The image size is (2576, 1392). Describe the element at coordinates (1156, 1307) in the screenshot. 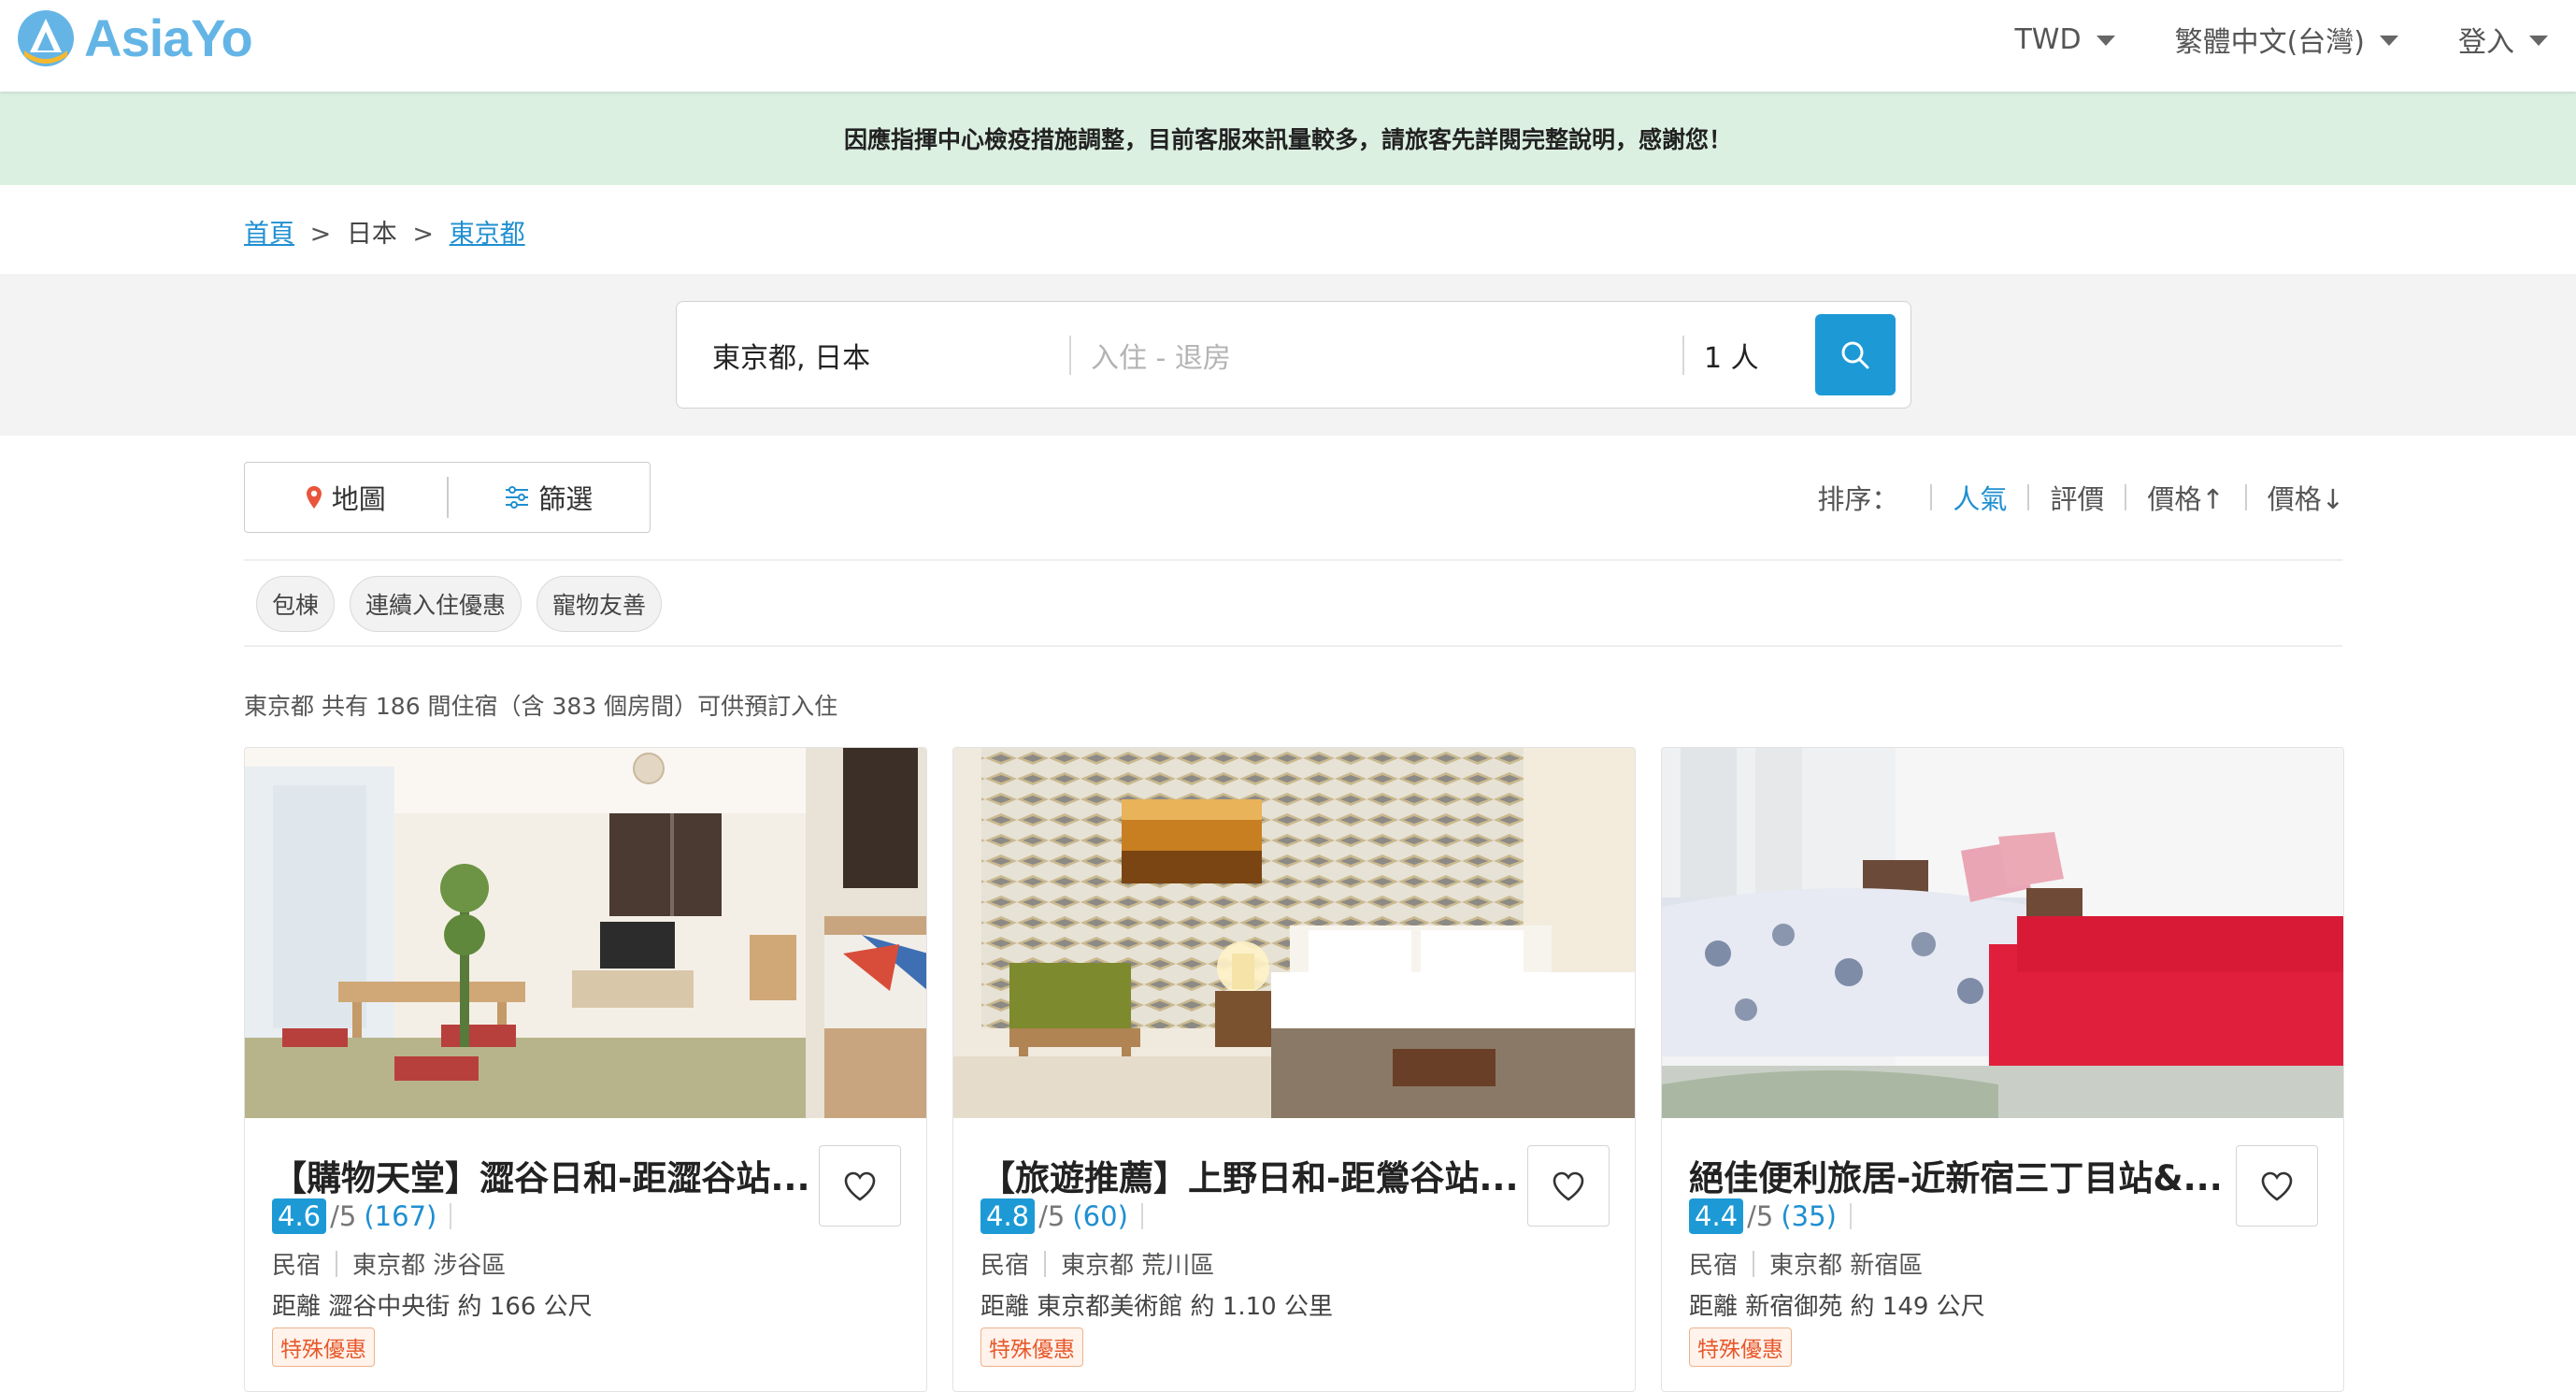

I see `listing-distance: 距離 東京都美術館 約 1.10 公里` at that location.